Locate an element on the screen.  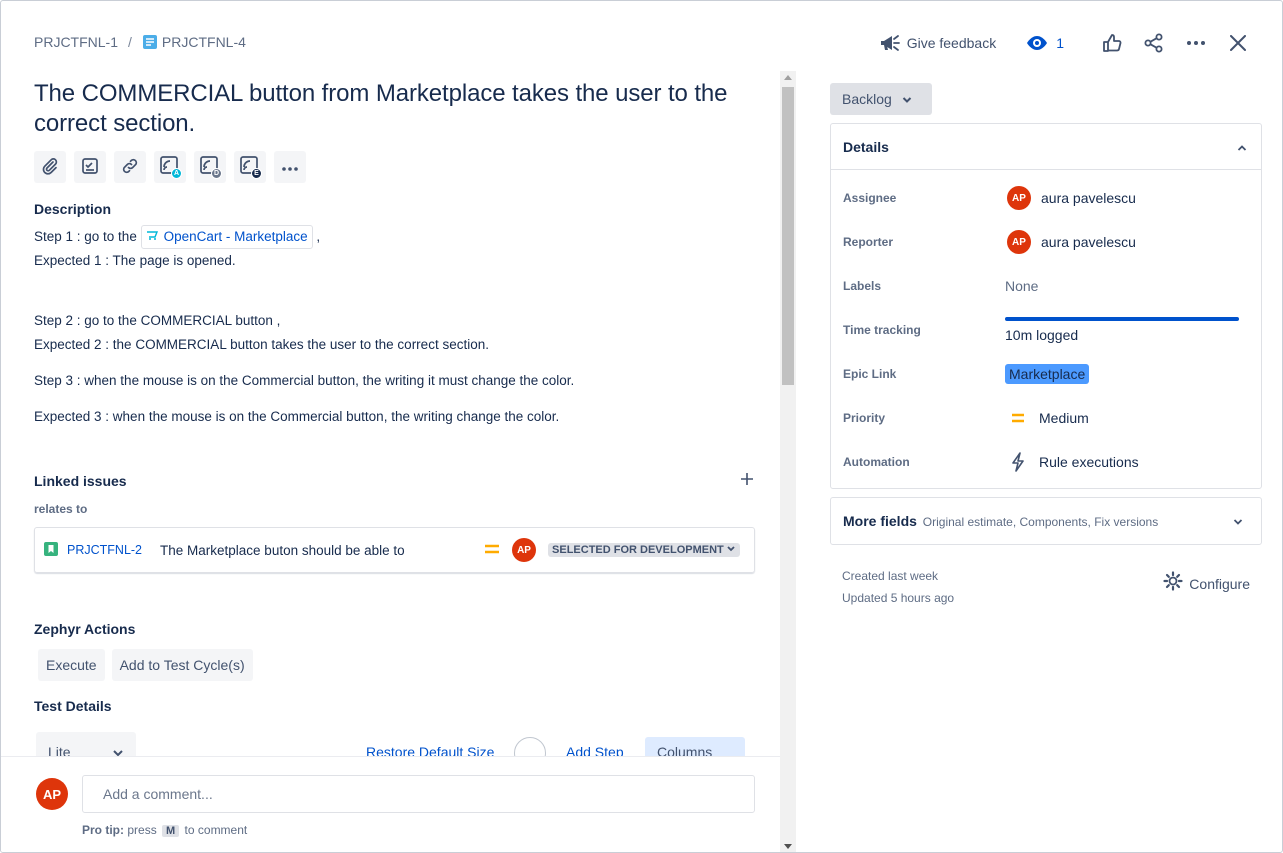
add-step-link: Add Step is located at coordinates (595, 750).